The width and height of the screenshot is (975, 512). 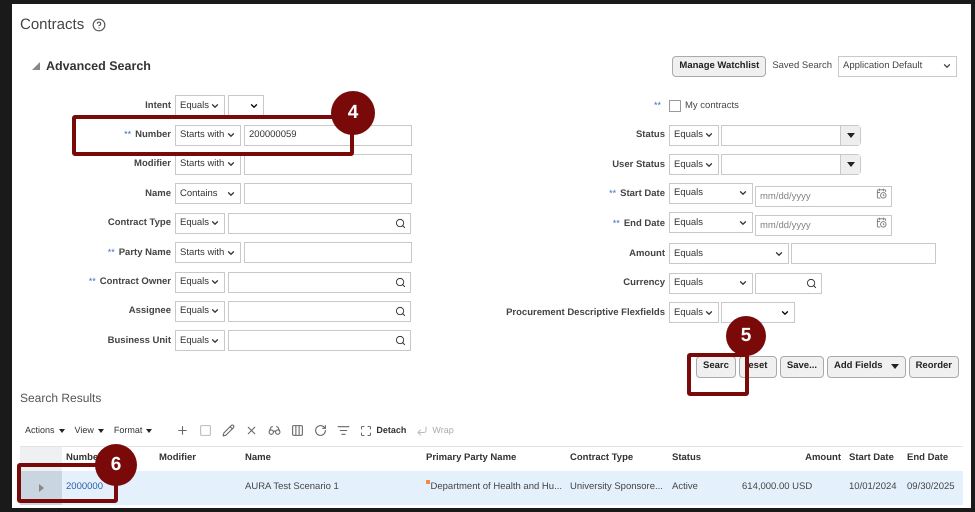 What do you see at coordinates (149, 311) in the screenshot?
I see `field-label: Assignee` at bounding box center [149, 311].